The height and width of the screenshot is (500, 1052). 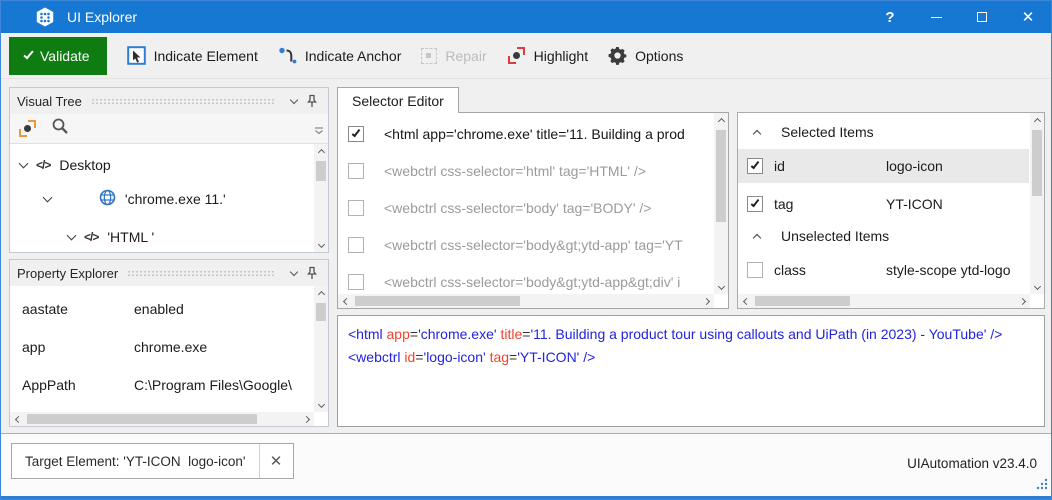 What do you see at coordinates (883, 270) in the screenshot?
I see `attribute-row-class: class style-scope ytd-logo` at bounding box center [883, 270].